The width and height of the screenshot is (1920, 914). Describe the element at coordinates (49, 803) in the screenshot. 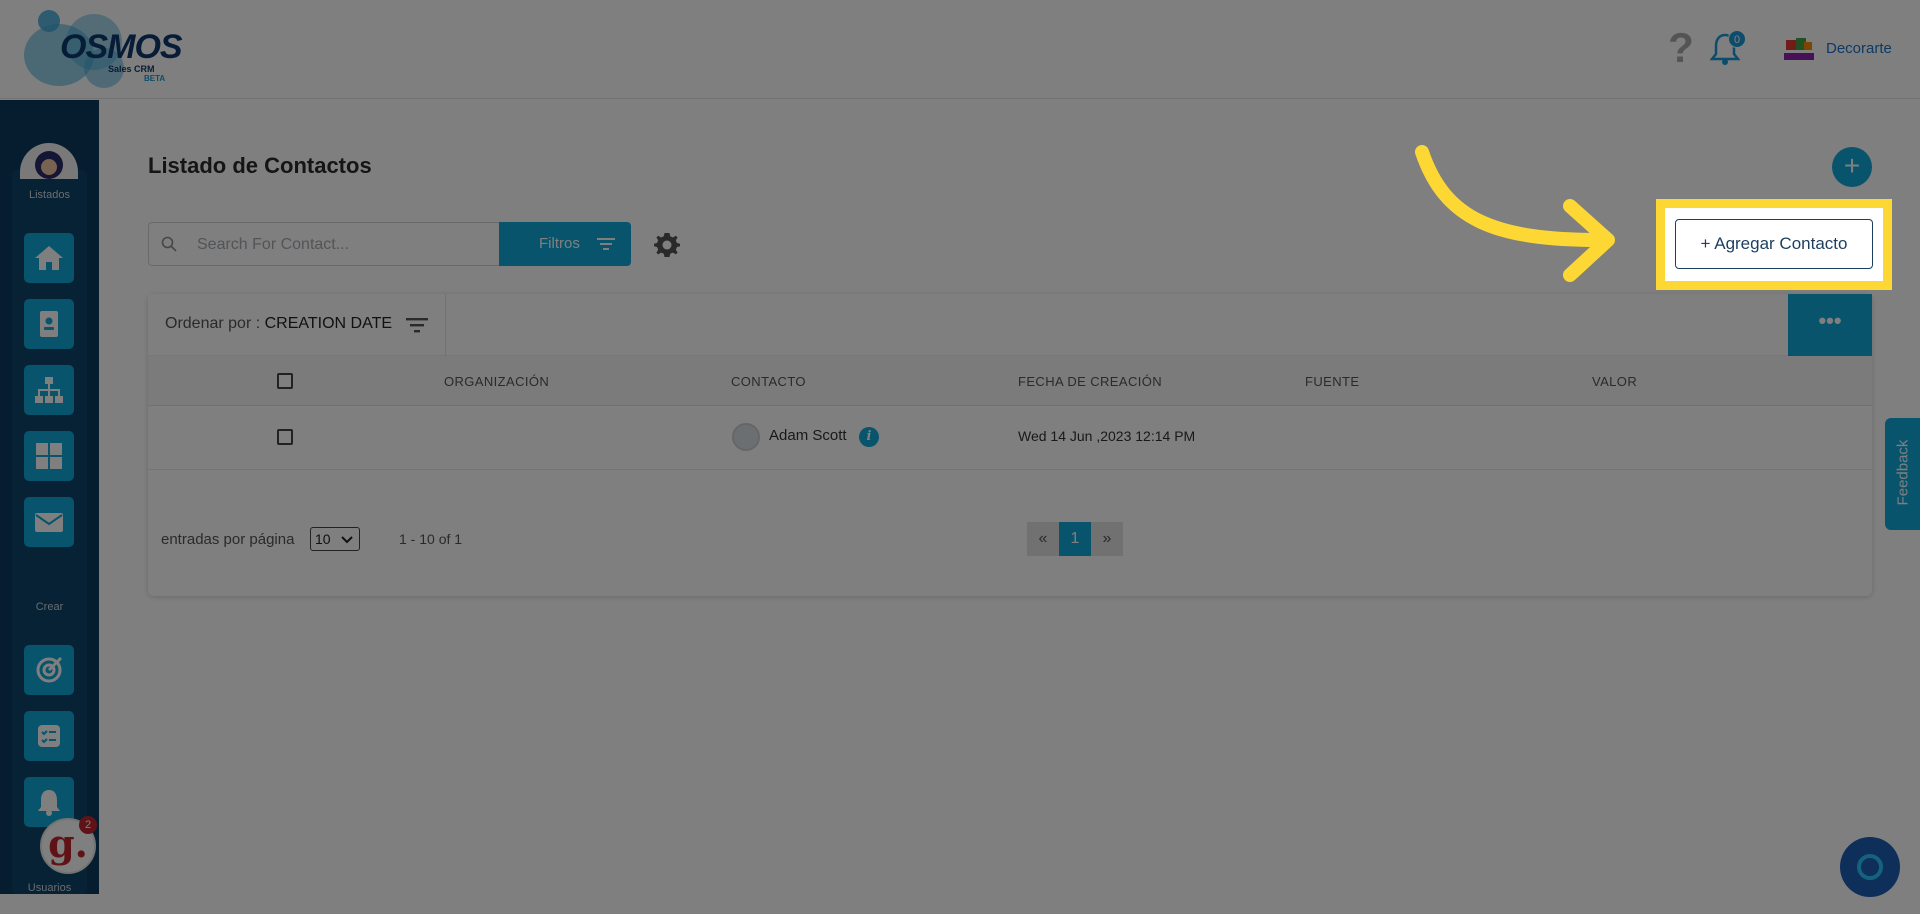

I see `bell-icon` at that location.